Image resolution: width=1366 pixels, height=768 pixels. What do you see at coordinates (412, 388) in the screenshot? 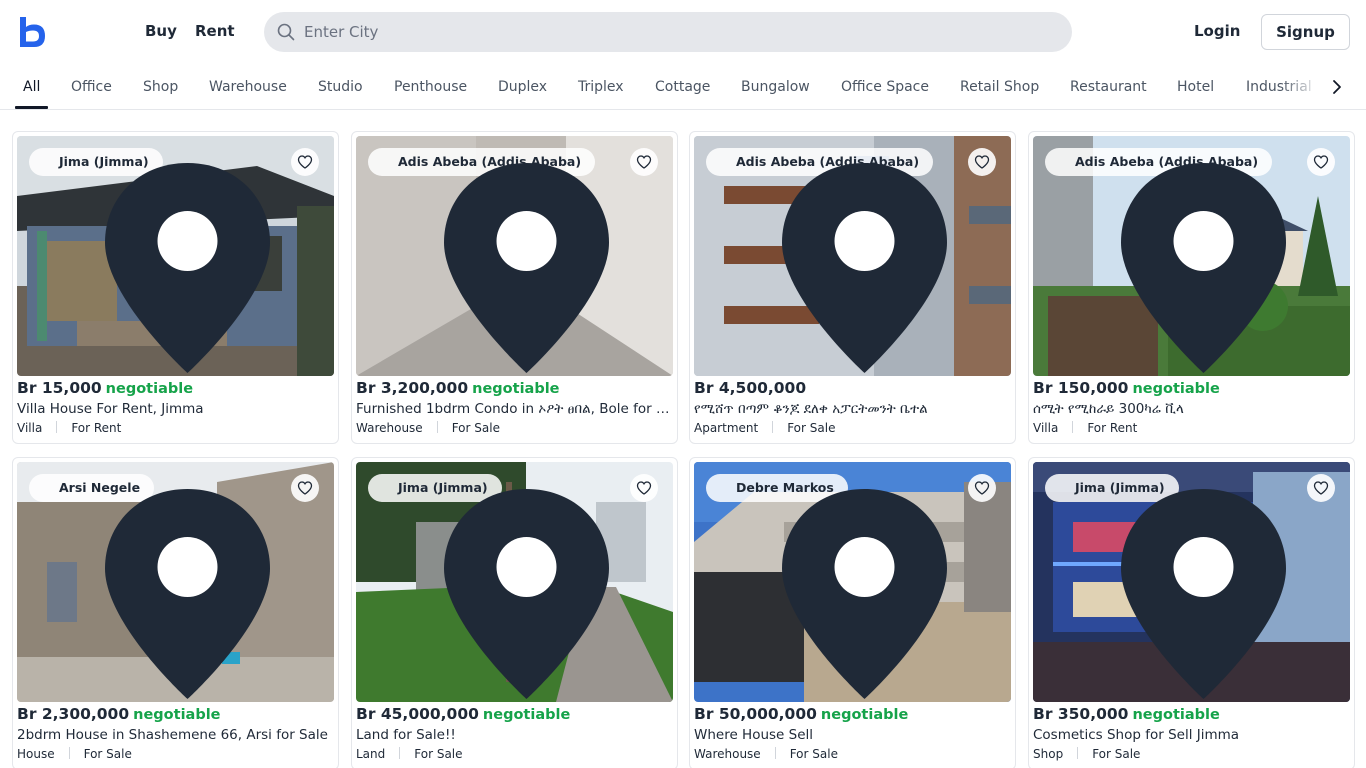
I see `listing-price: Br 3,200,000` at bounding box center [412, 388].